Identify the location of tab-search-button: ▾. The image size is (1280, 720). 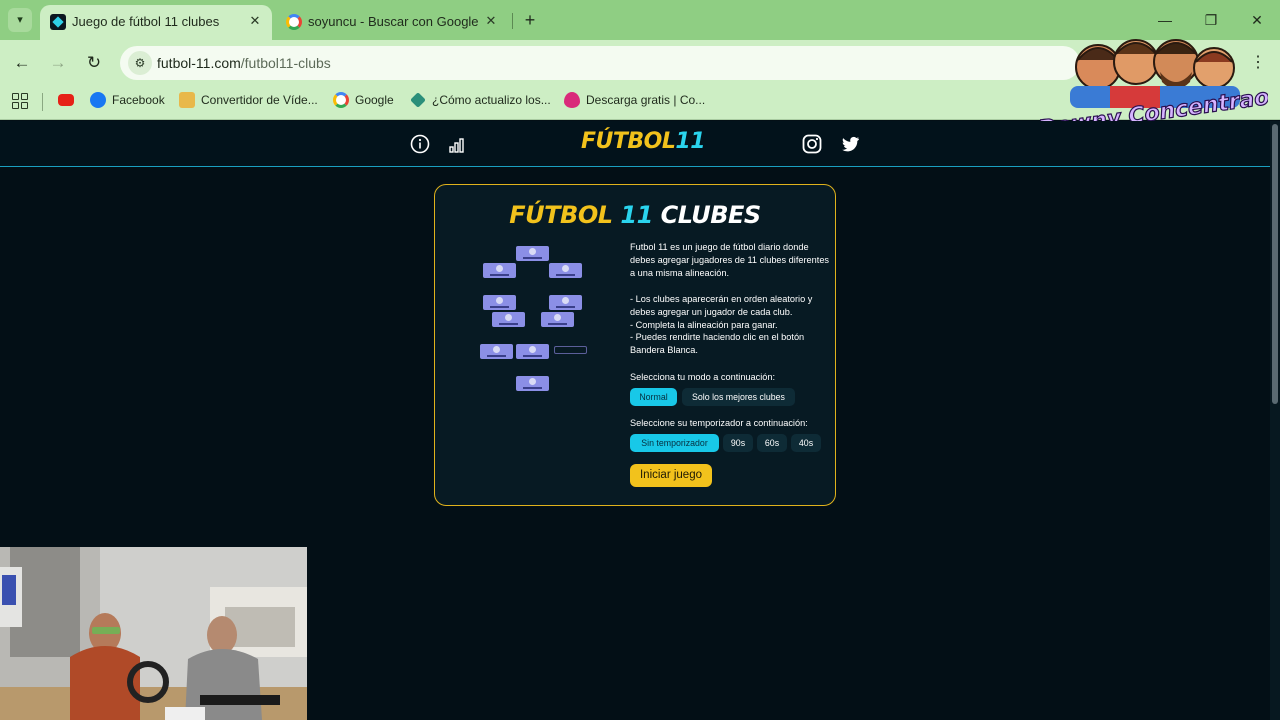
(20, 20).